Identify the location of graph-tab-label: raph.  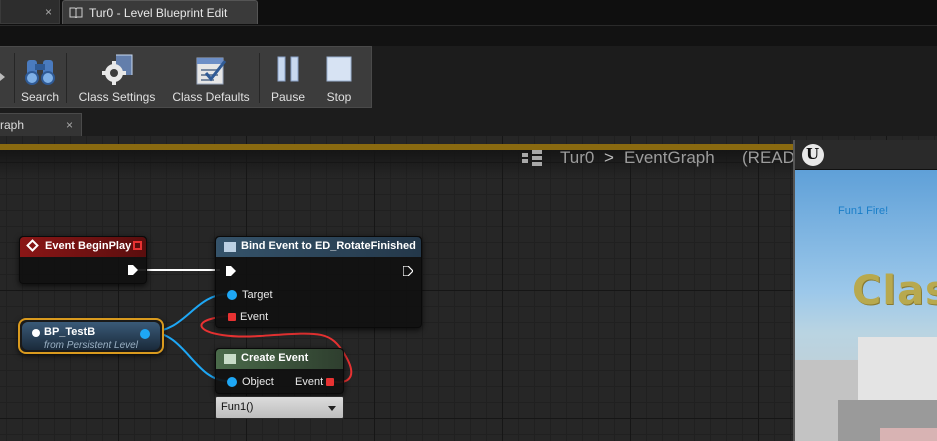
(12, 125).